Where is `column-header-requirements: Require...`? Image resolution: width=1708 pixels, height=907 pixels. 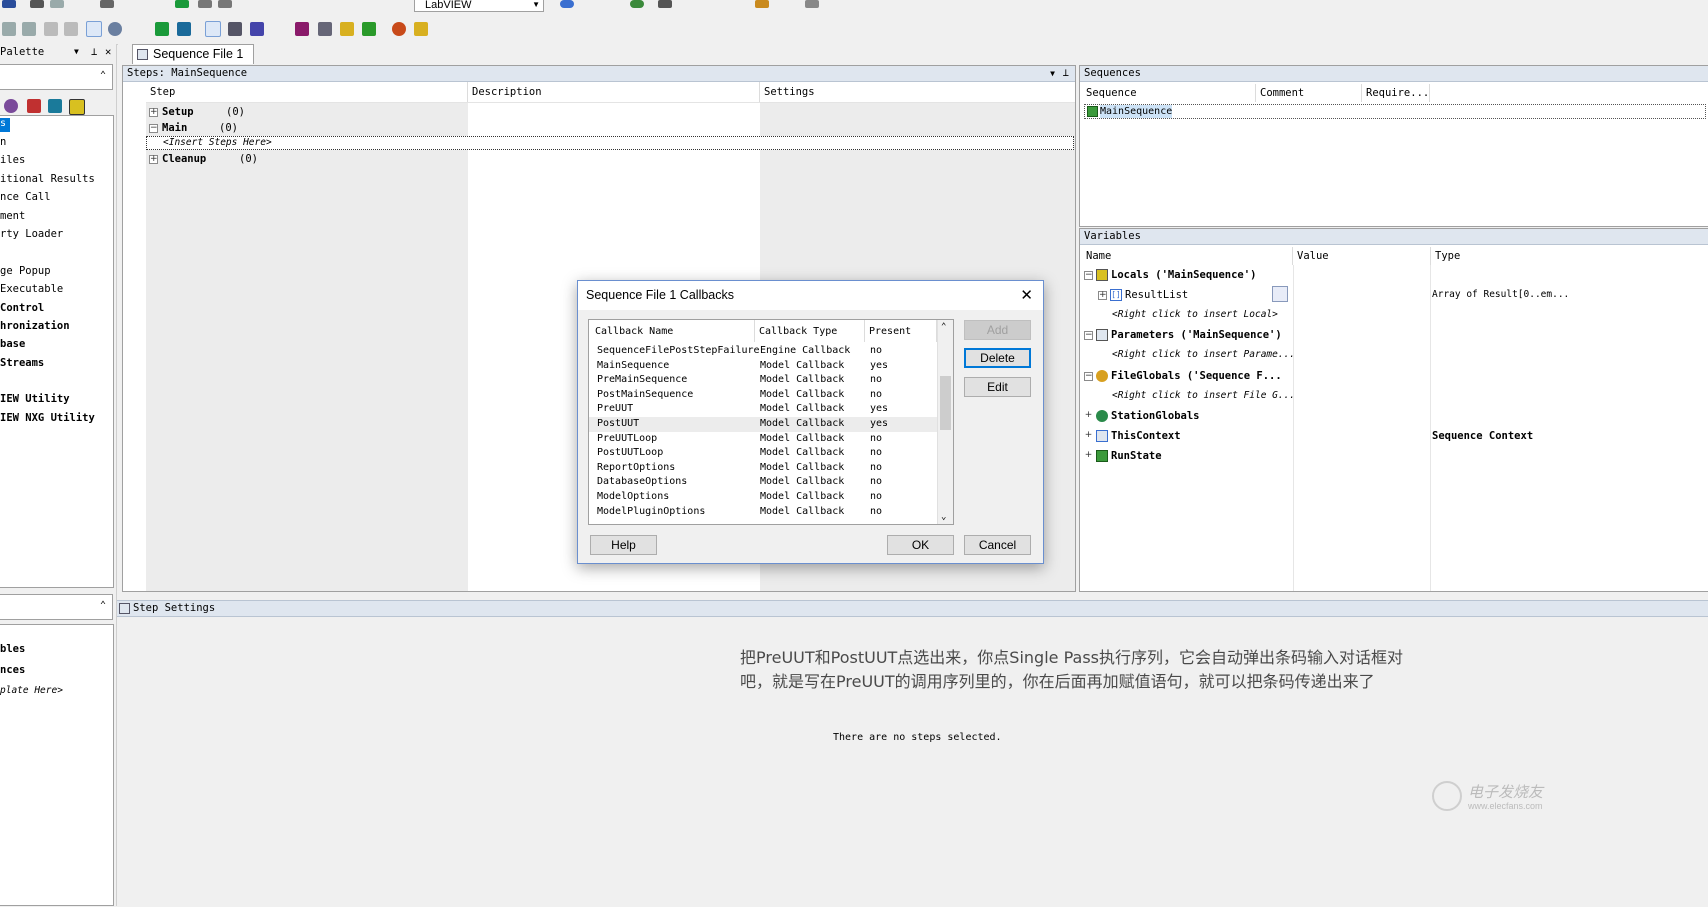 column-header-requirements: Require... is located at coordinates (1396, 93).